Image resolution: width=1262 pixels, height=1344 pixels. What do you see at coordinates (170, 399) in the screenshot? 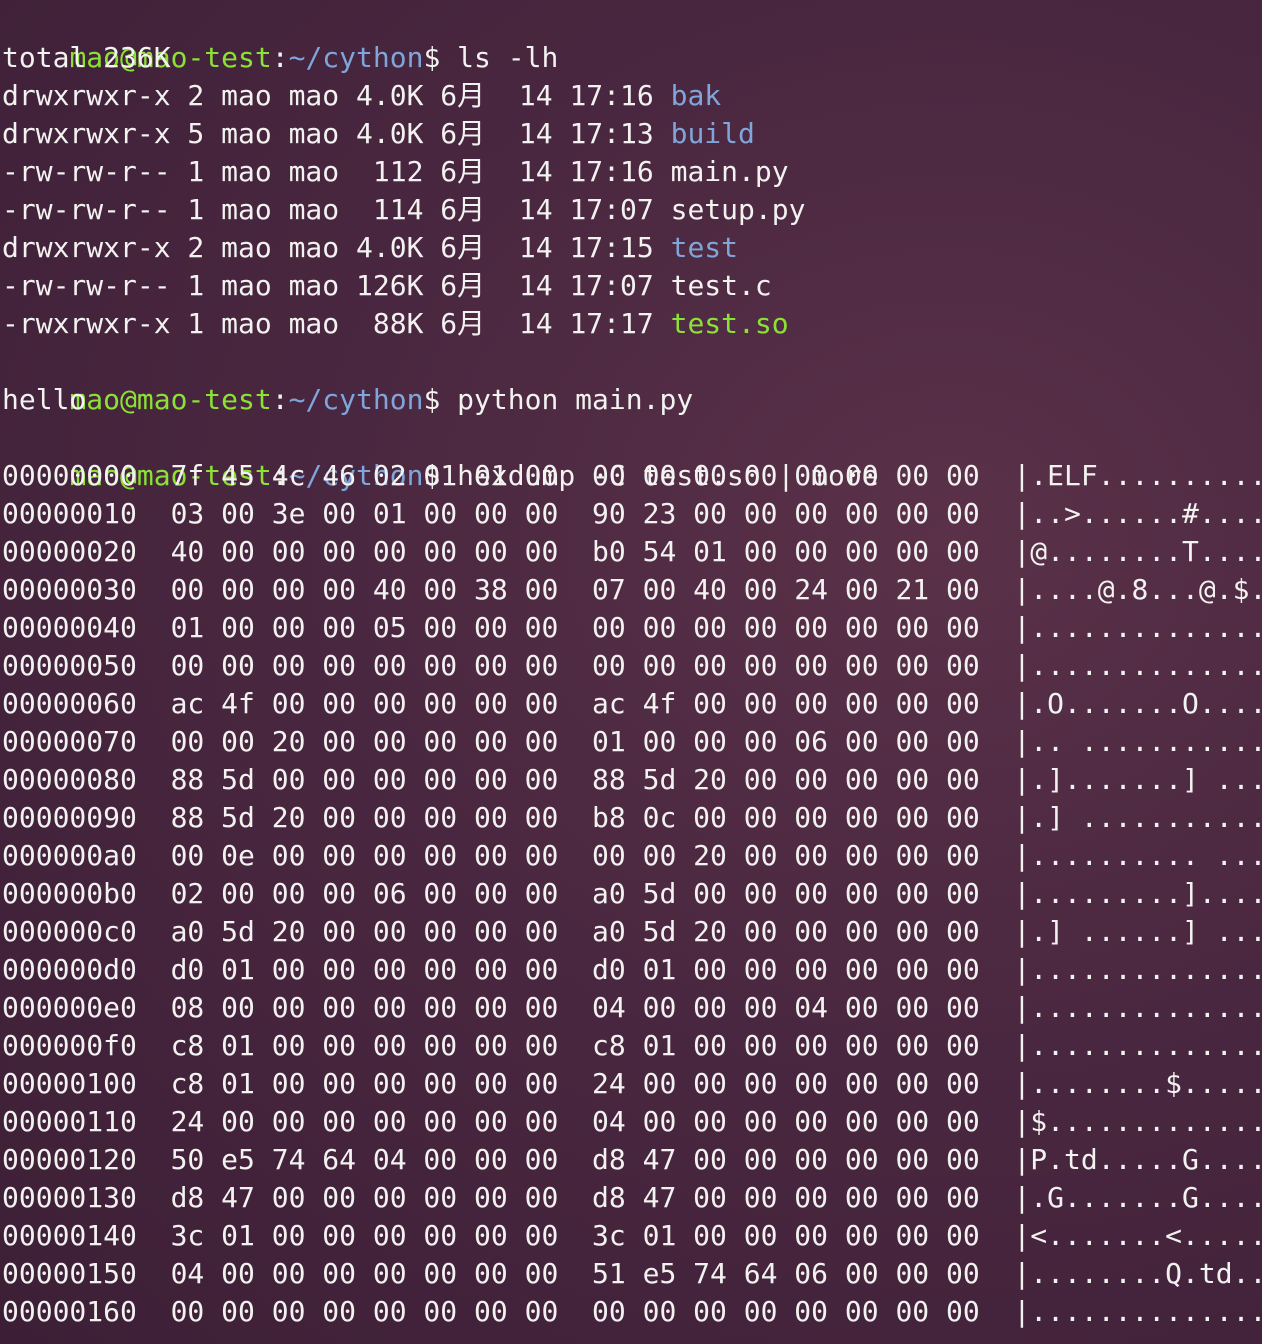
I see `prompt-user-host: mao@mao-test` at bounding box center [170, 399].